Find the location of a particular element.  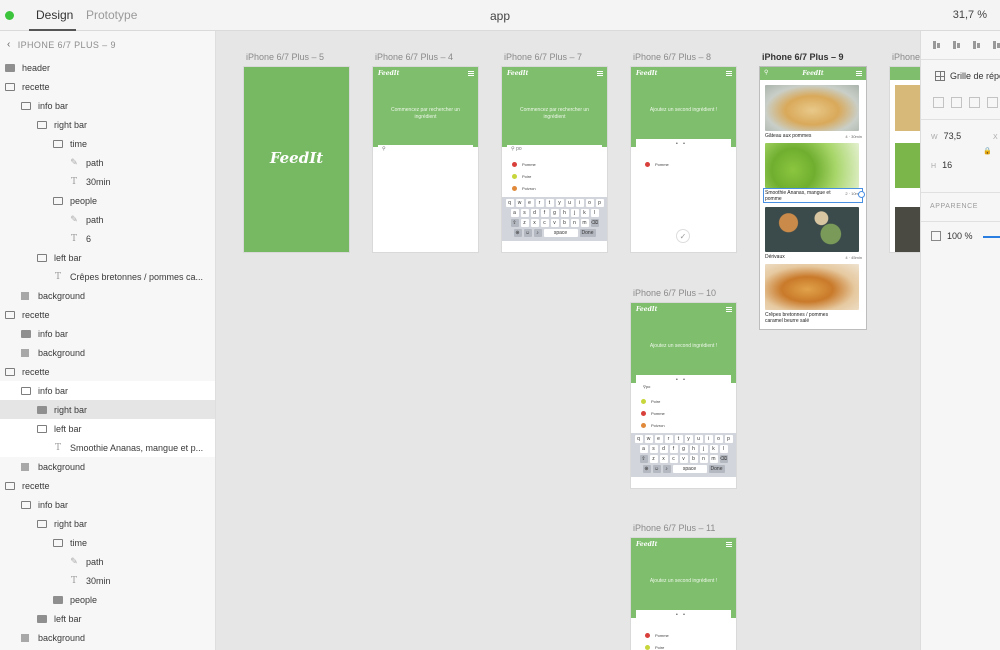

repeat-grid-button: Grille de répétition is located at coordinates (967, 76).